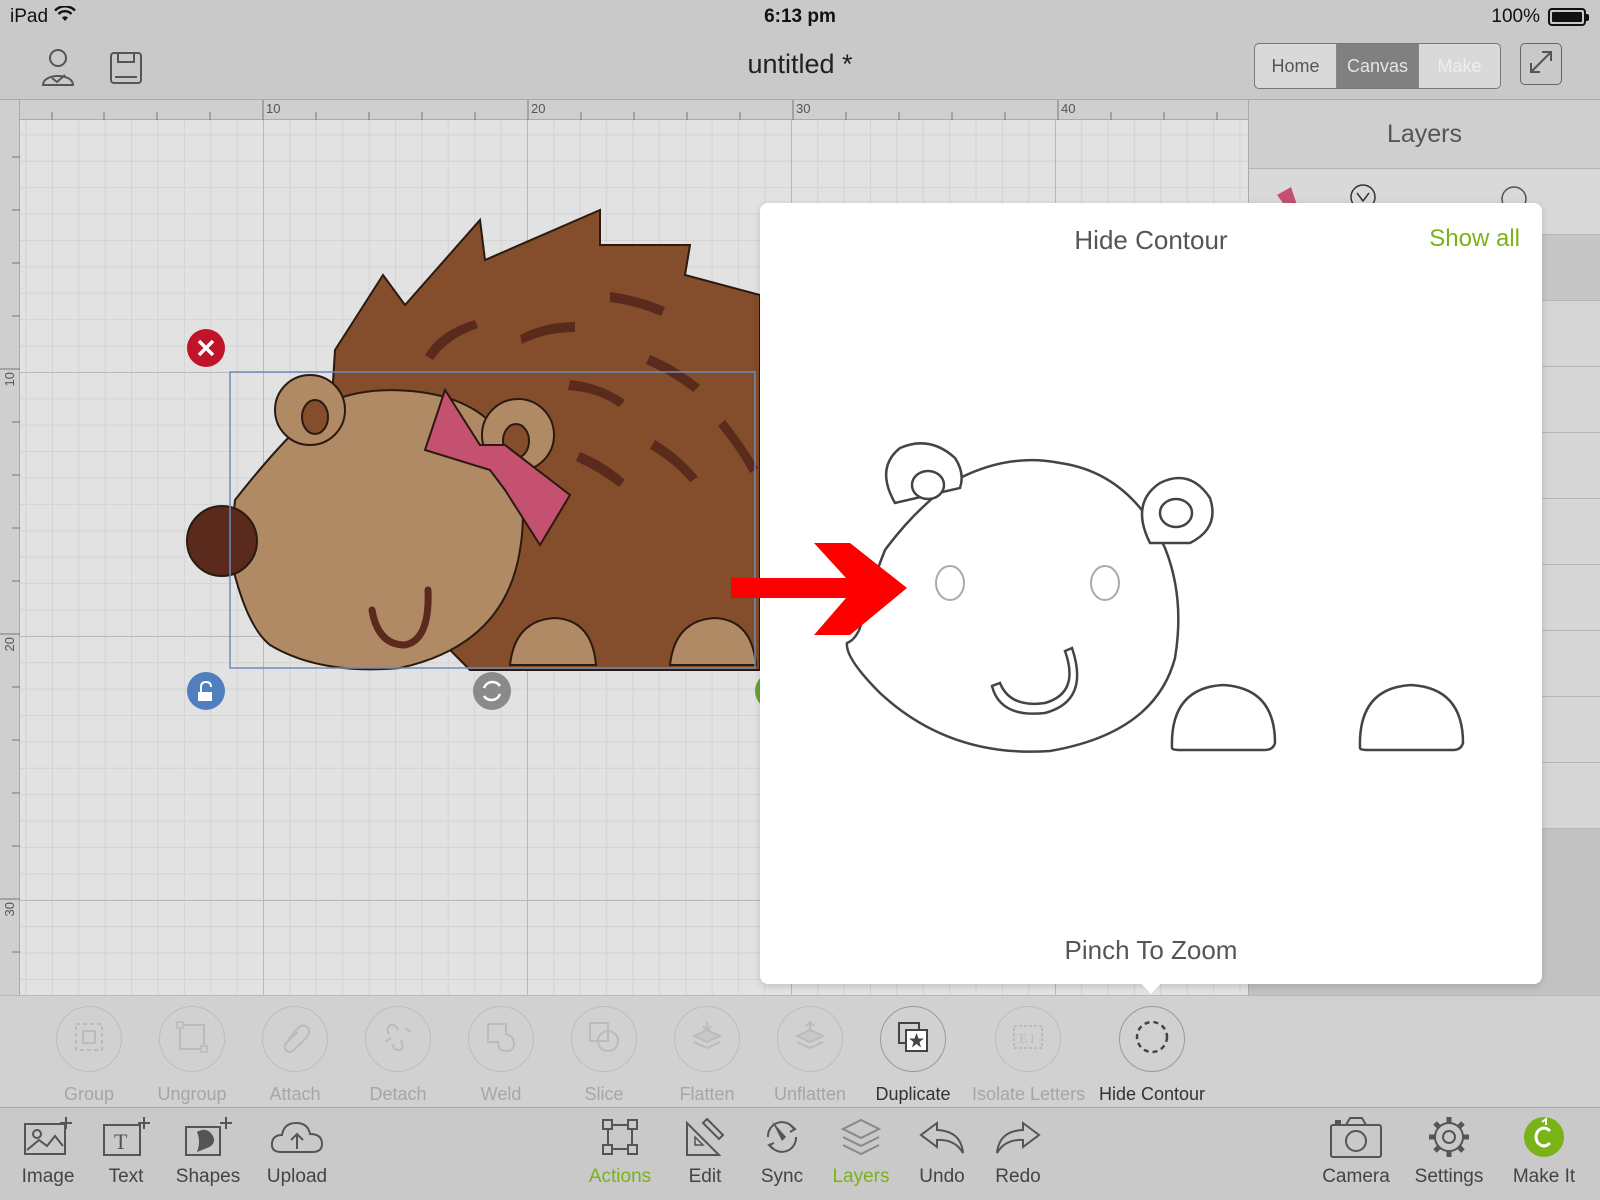 The height and width of the screenshot is (1200, 1600). What do you see at coordinates (206, 348) in the screenshot?
I see `delete-handle-icon` at bounding box center [206, 348].